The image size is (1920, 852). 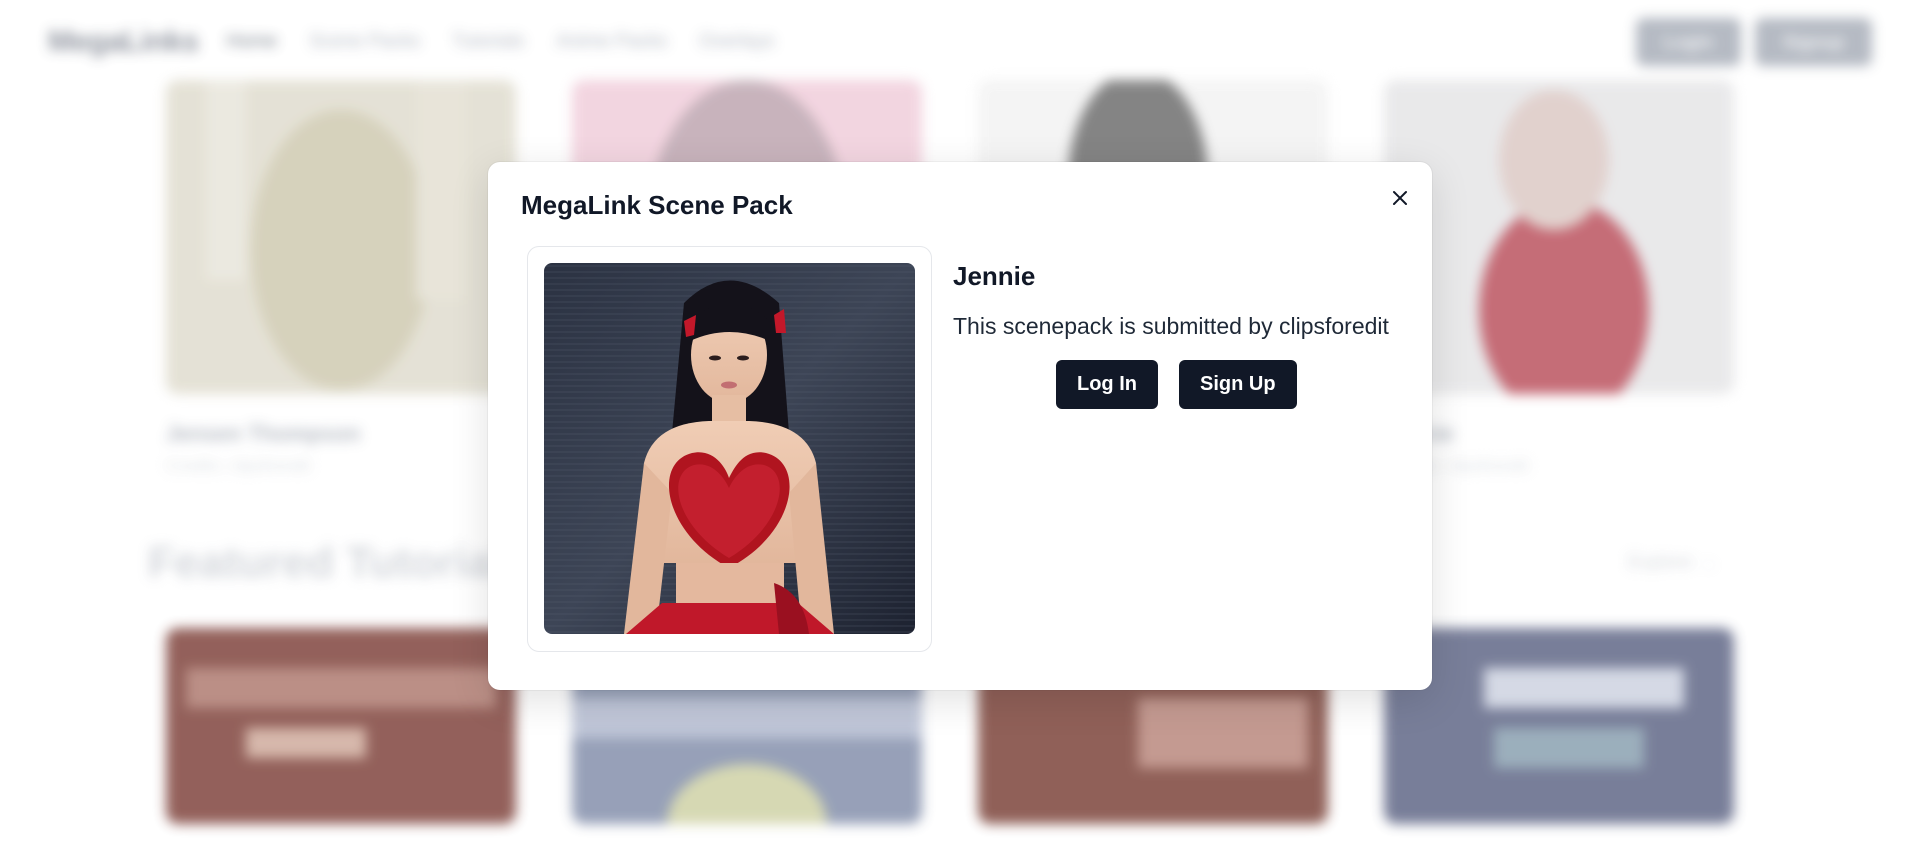 I want to click on scene-pack-photo, so click(x=729, y=448).